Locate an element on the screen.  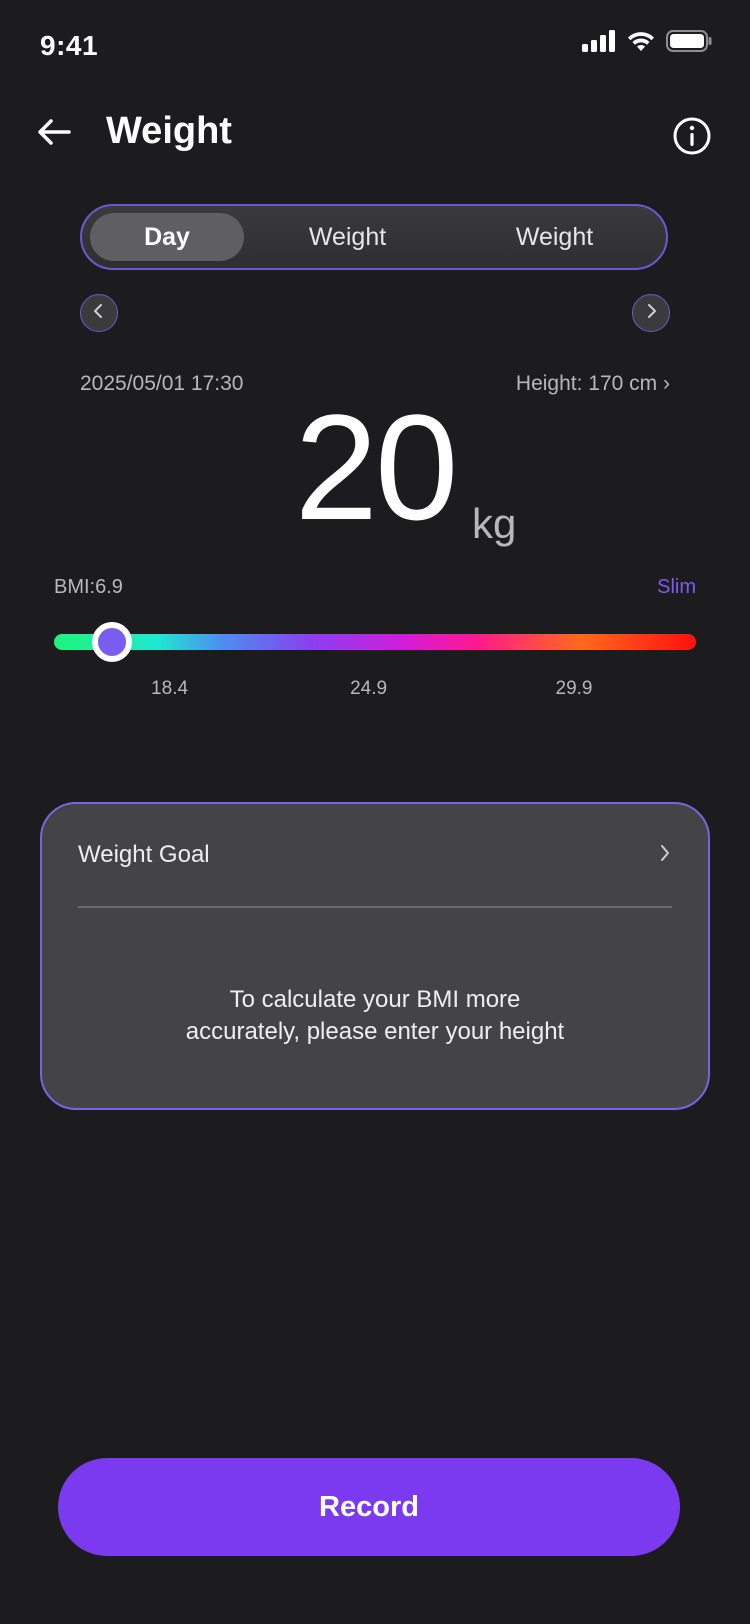
back-button is located at coordinates (54, 134).